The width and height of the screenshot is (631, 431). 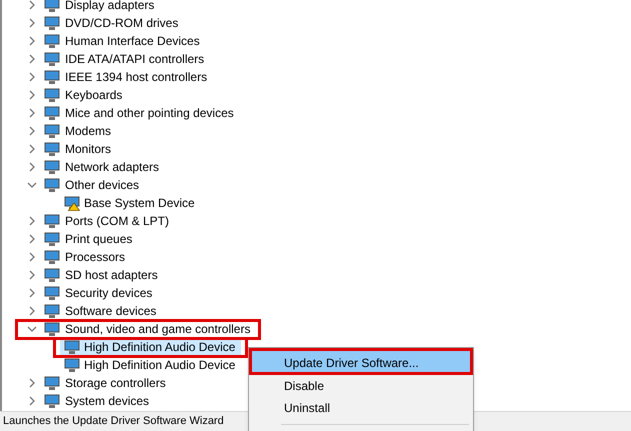 I want to click on tree-item: Keyboards, so click(x=93, y=95).